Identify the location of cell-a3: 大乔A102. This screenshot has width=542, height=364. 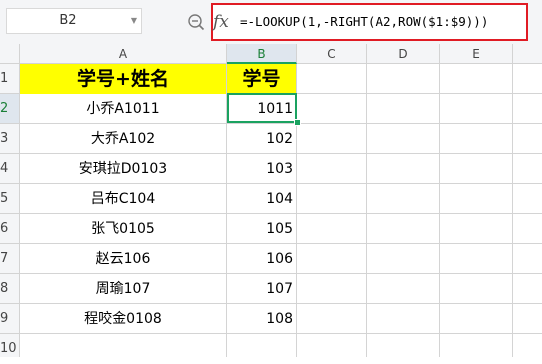
(123, 139).